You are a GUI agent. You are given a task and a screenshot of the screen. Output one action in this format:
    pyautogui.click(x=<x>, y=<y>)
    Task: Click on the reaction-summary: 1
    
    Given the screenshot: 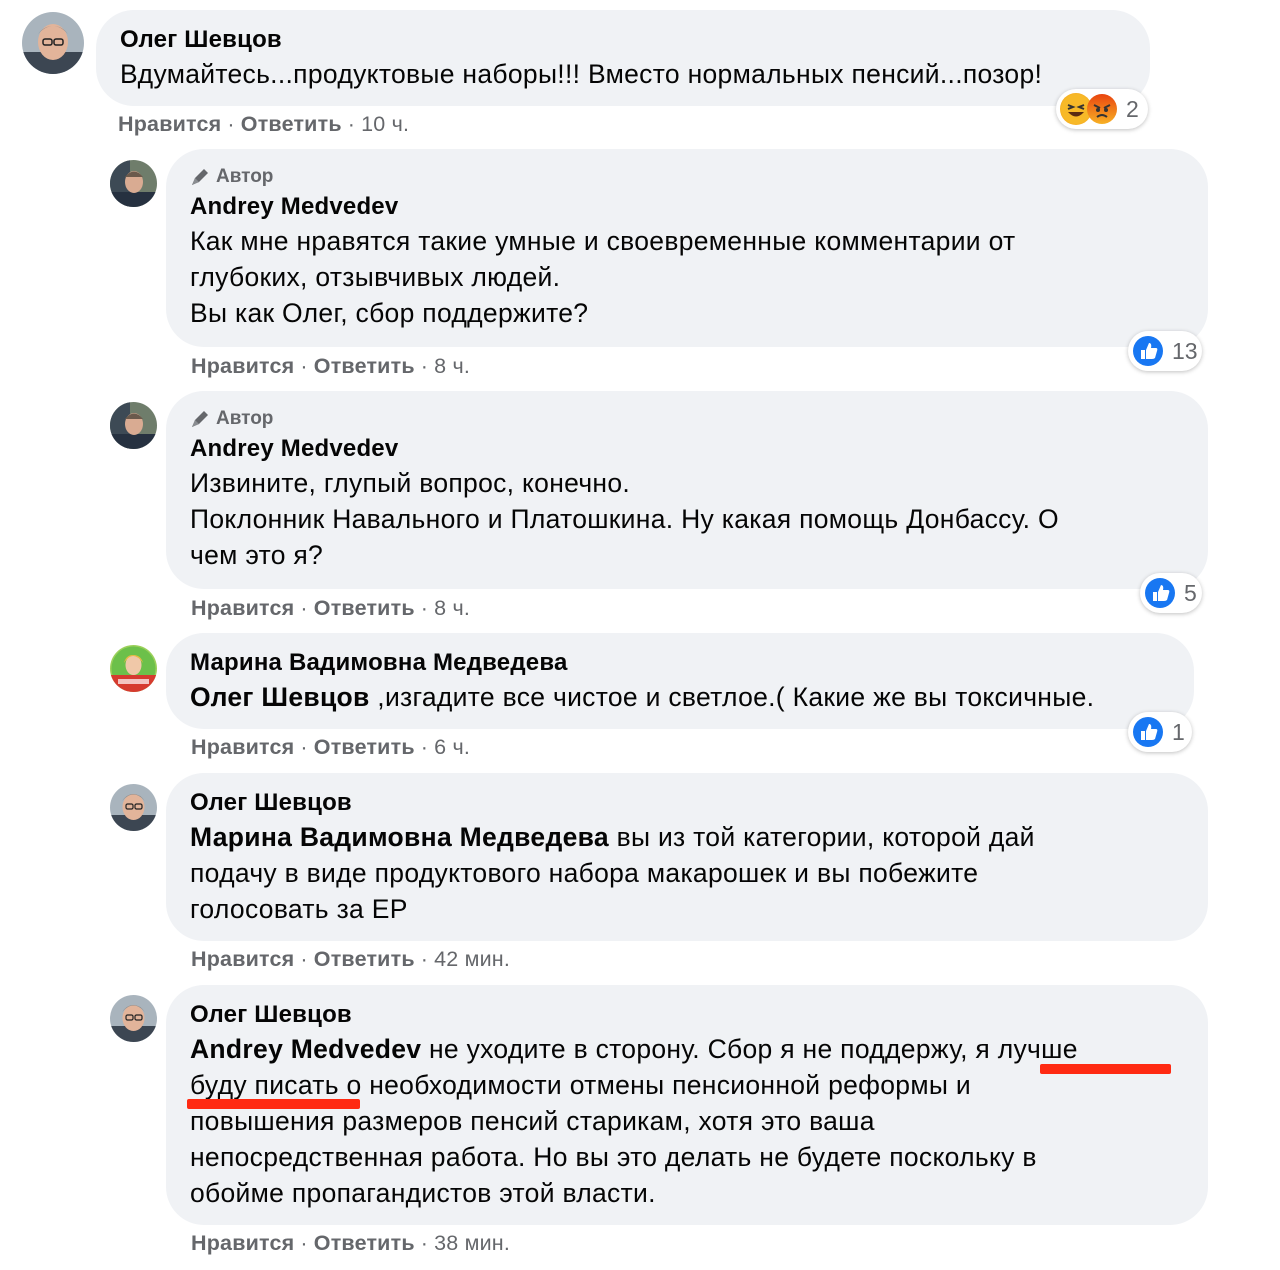 What is the action you would take?
    pyautogui.click(x=1160, y=732)
    